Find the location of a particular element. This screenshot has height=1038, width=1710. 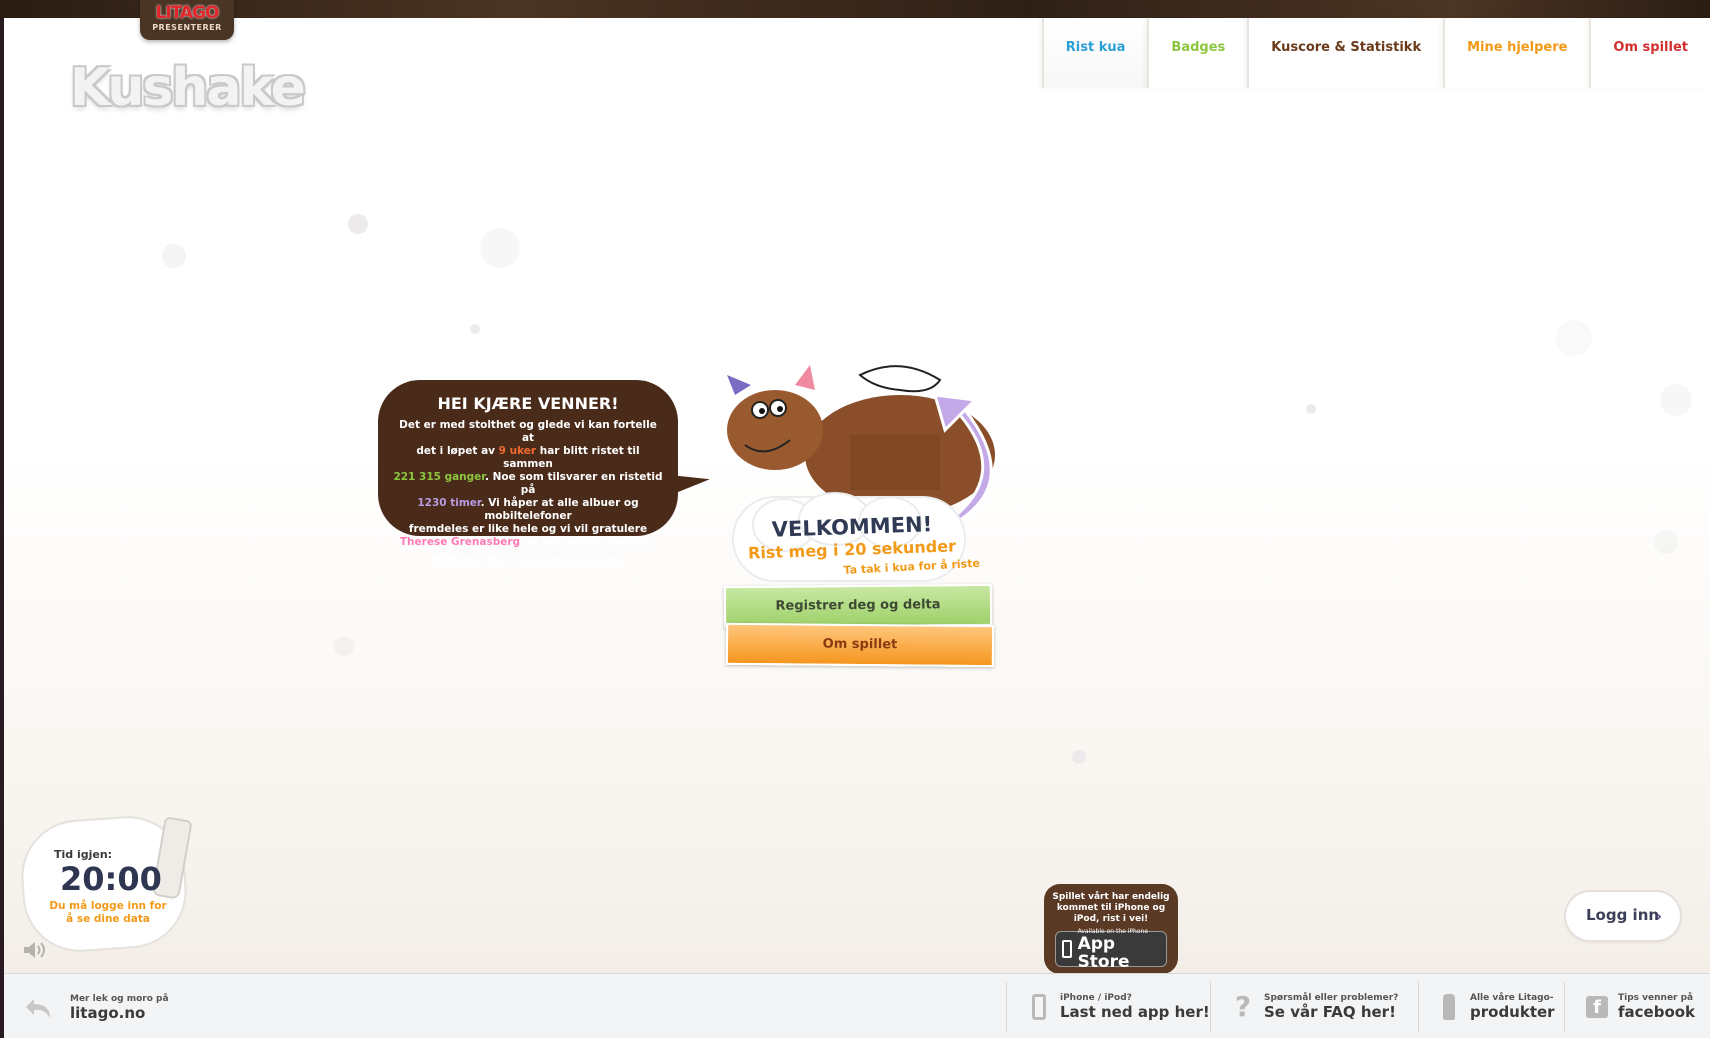

count-highlight: 221 315 ganger is located at coordinates (439, 477).